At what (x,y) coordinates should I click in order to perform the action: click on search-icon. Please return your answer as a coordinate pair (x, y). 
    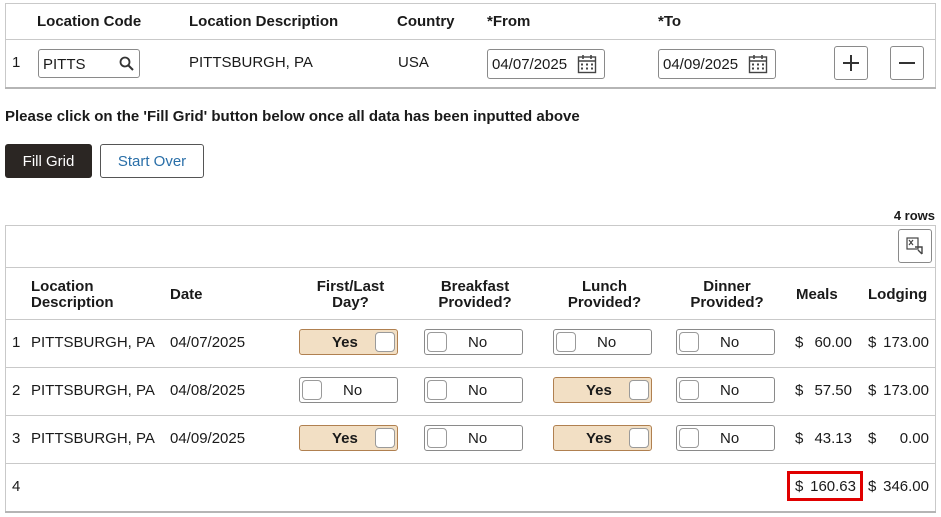
    Looking at the image, I should click on (126, 65).